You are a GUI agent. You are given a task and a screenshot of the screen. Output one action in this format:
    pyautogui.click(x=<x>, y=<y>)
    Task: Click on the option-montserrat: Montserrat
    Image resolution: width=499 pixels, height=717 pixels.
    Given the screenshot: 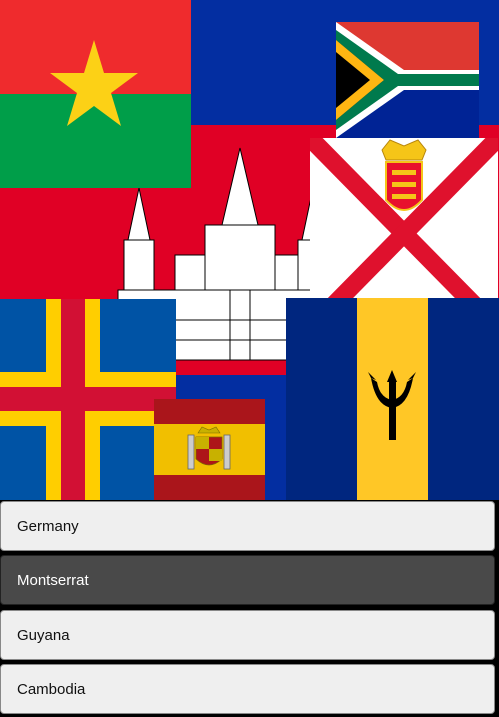 What is the action you would take?
    pyautogui.click(x=247, y=580)
    